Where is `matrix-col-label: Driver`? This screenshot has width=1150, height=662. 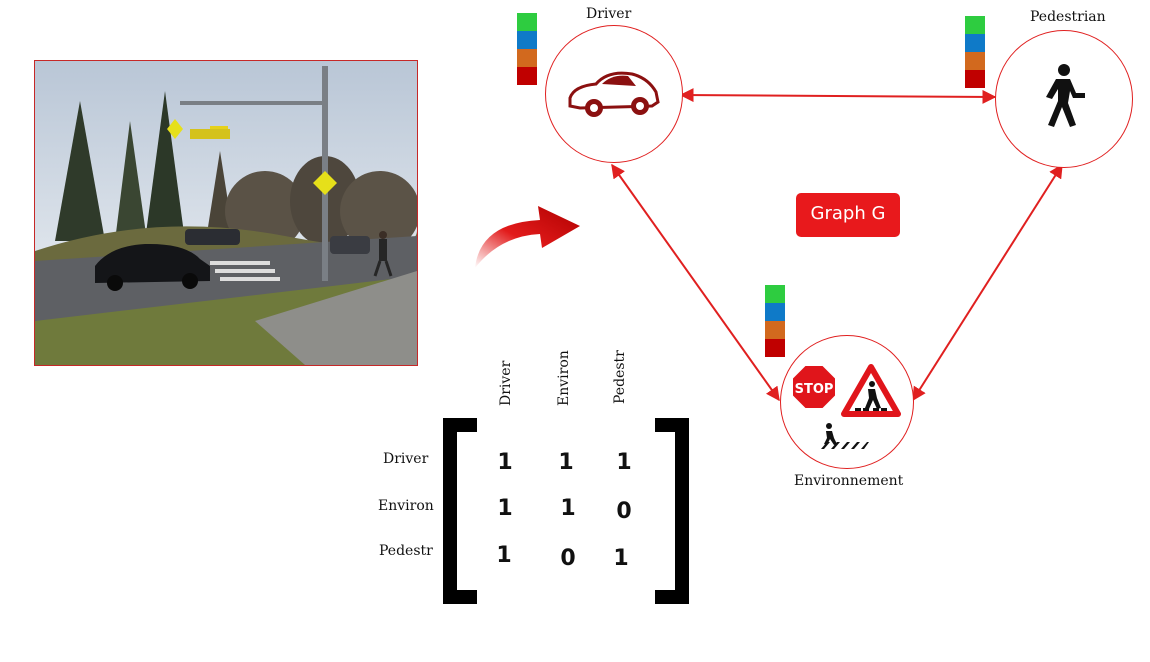 matrix-col-label: Driver is located at coordinates (506, 383).